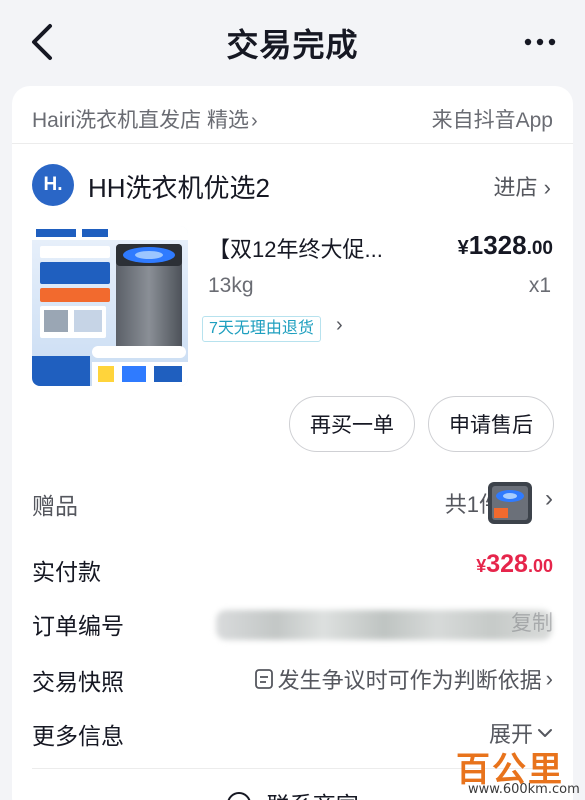 The image size is (585, 800). What do you see at coordinates (409, 680) in the screenshot?
I see `snapshot-text: 发生争议时可作为判断依据` at bounding box center [409, 680].